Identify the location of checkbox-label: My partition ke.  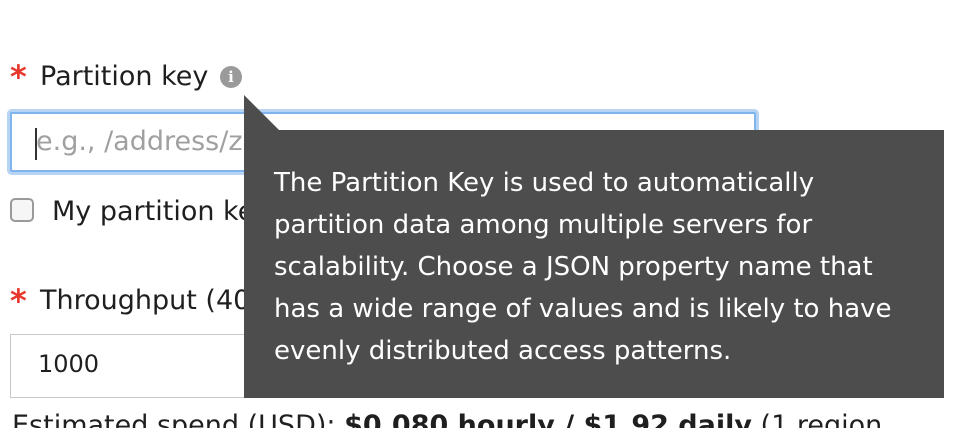
(153, 211).